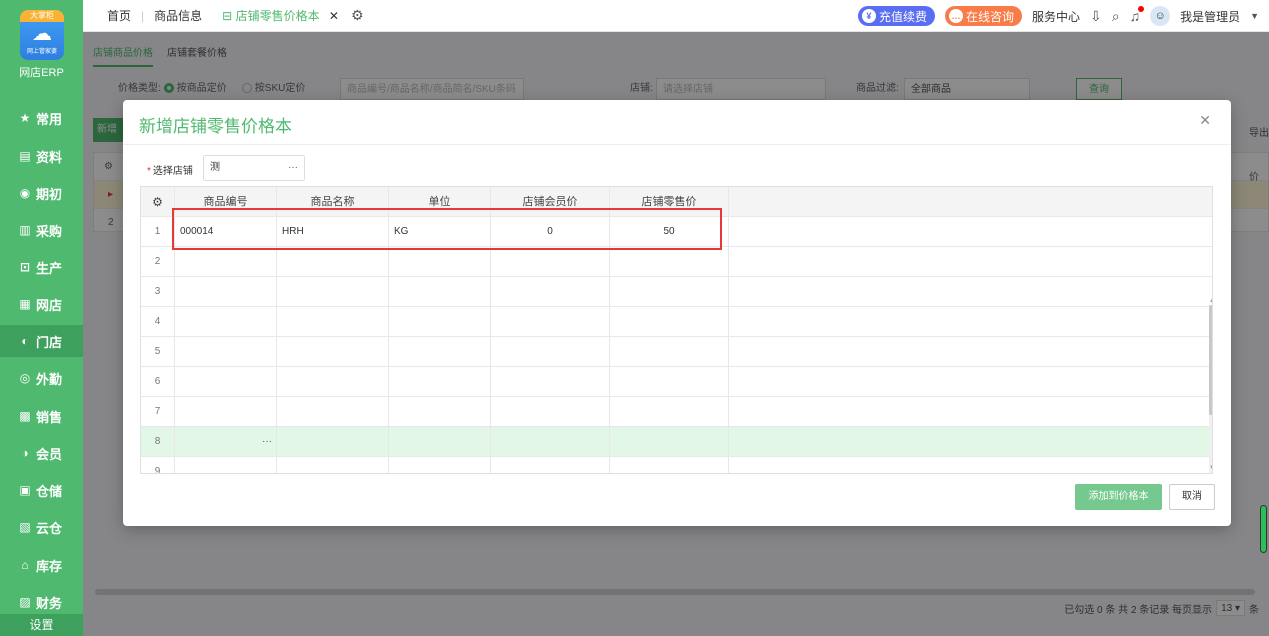 This screenshot has width=1269, height=636. Describe the element at coordinates (49, 379) in the screenshot. I see `sidebar-item-label: 外勤` at that location.